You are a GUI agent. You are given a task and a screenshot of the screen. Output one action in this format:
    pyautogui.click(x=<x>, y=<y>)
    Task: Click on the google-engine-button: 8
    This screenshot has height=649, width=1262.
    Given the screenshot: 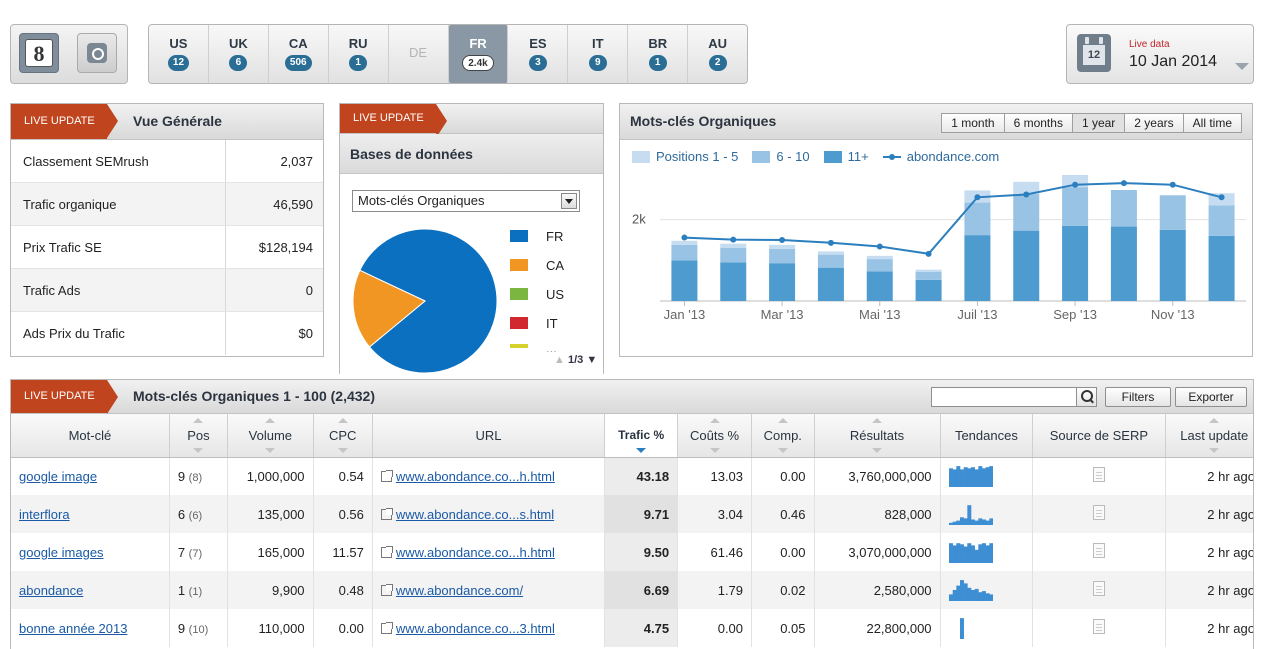 What is the action you would take?
    pyautogui.click(x=39, y=53)
    